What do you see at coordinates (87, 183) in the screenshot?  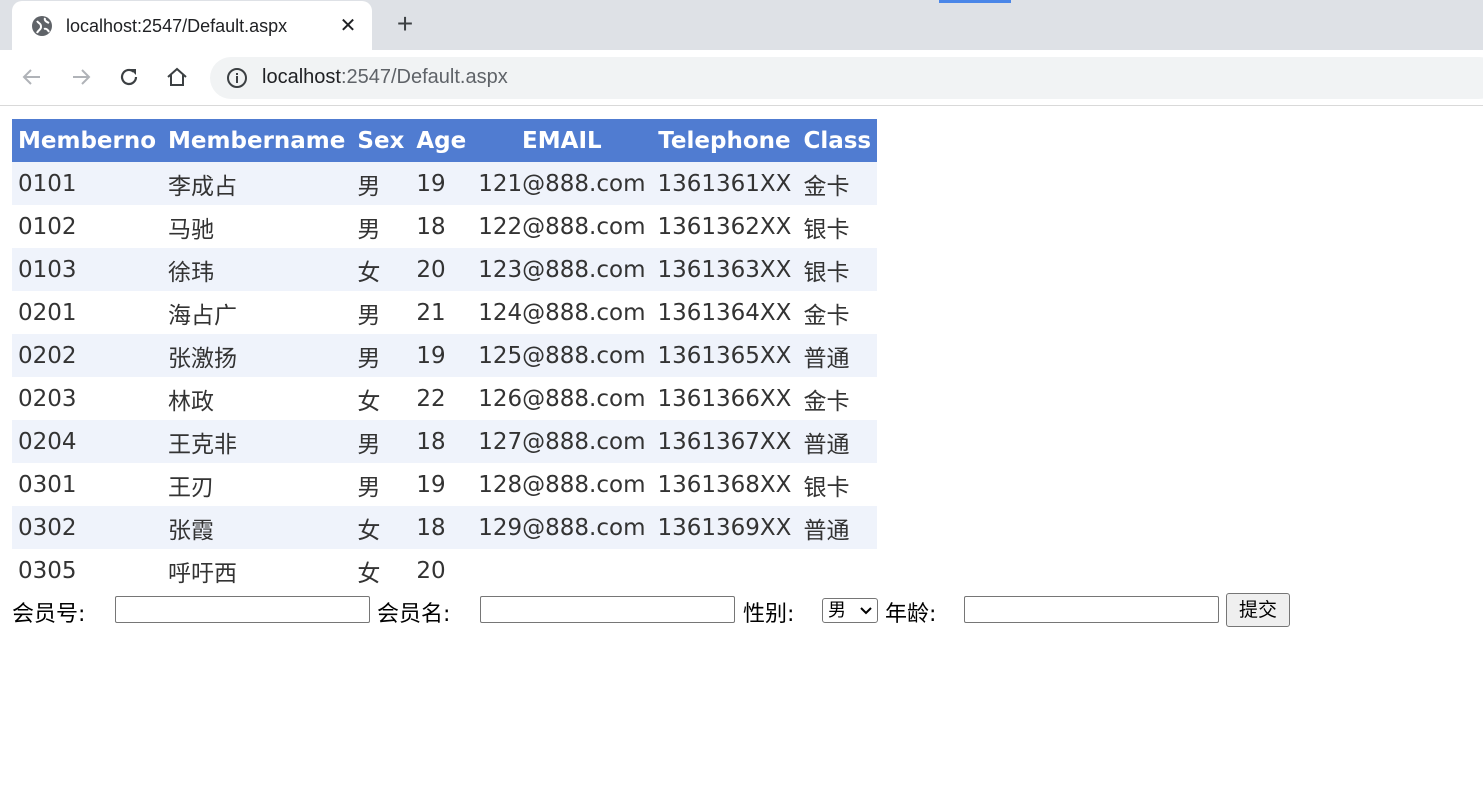 I see `cell-memberno: 0101` at bounding box center [87, 183].